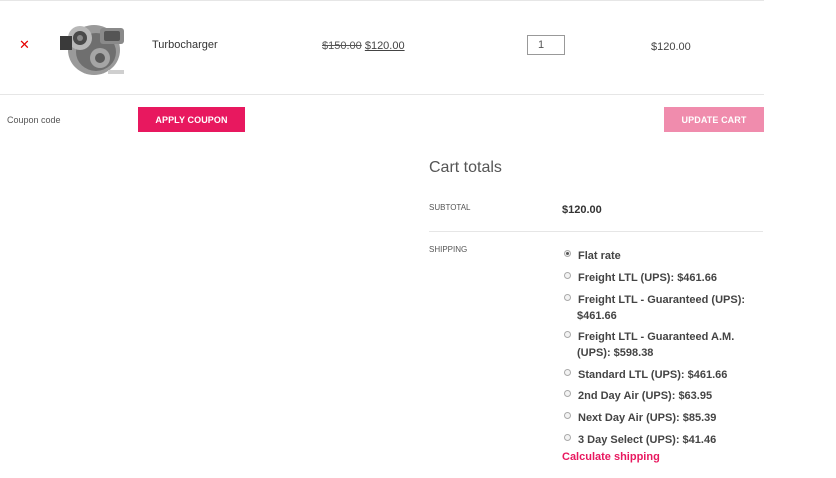 The height and width of the screenshot is (478, 836). I want to click on shipping-option-freight-ltl: Freight LTL (UPS): $461.66, so click(664, 278).